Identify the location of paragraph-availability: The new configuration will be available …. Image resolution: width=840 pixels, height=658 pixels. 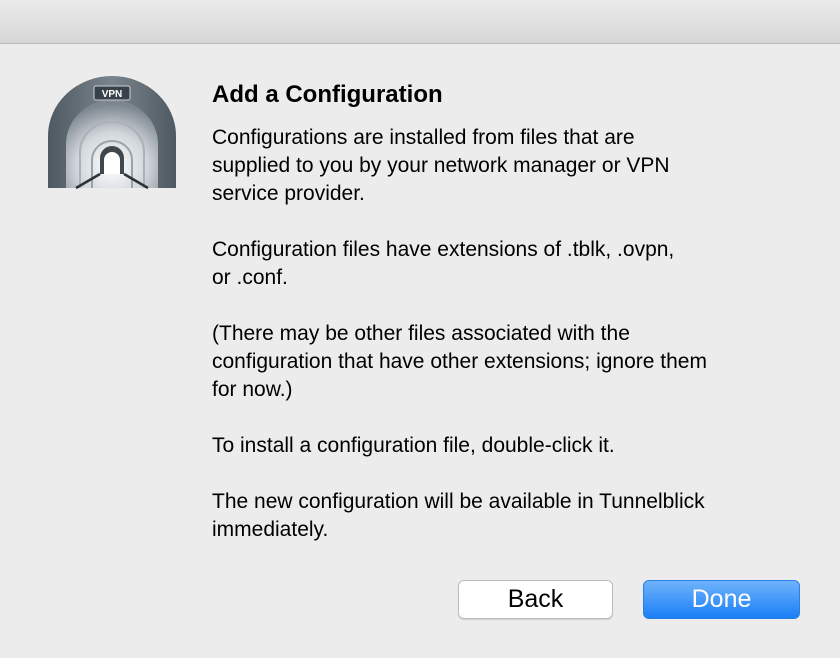
(458, 515).